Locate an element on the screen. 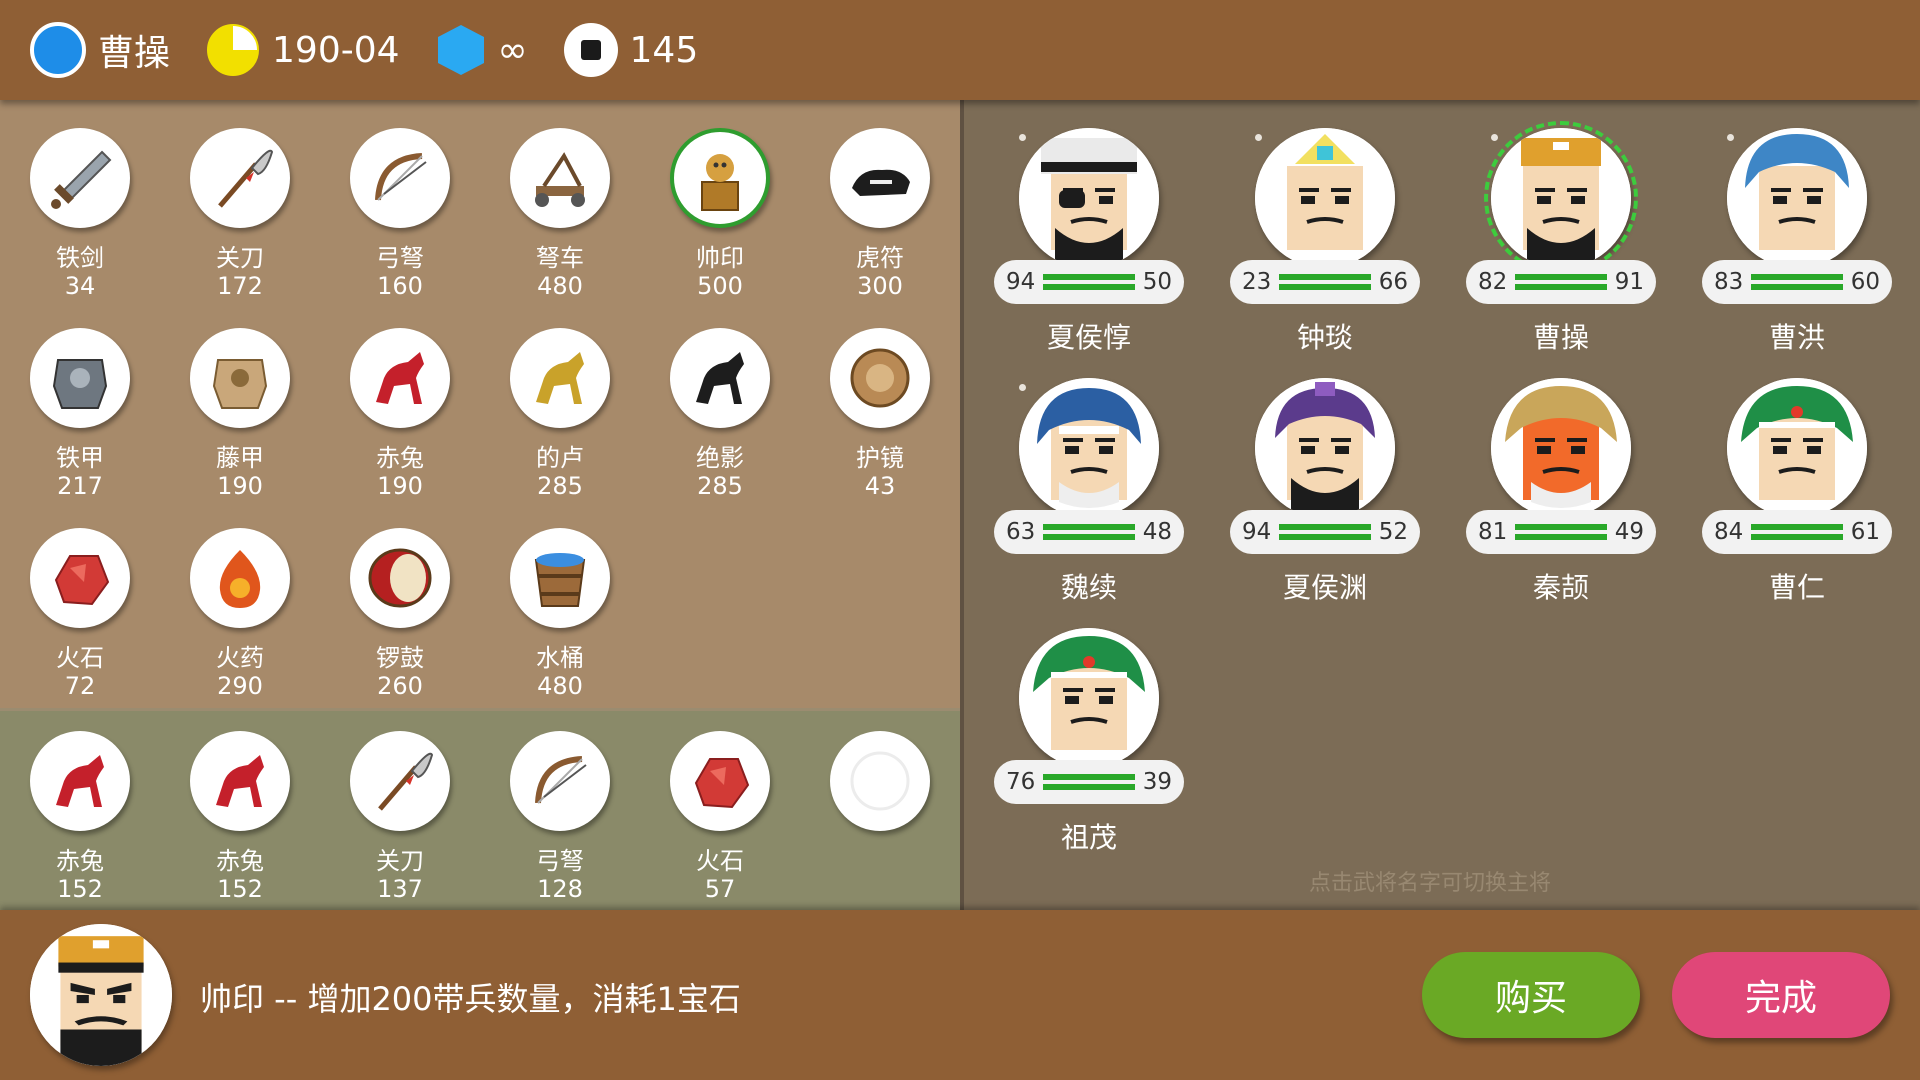  general-name: 钟琰 is located at coordinates (1325, 336).